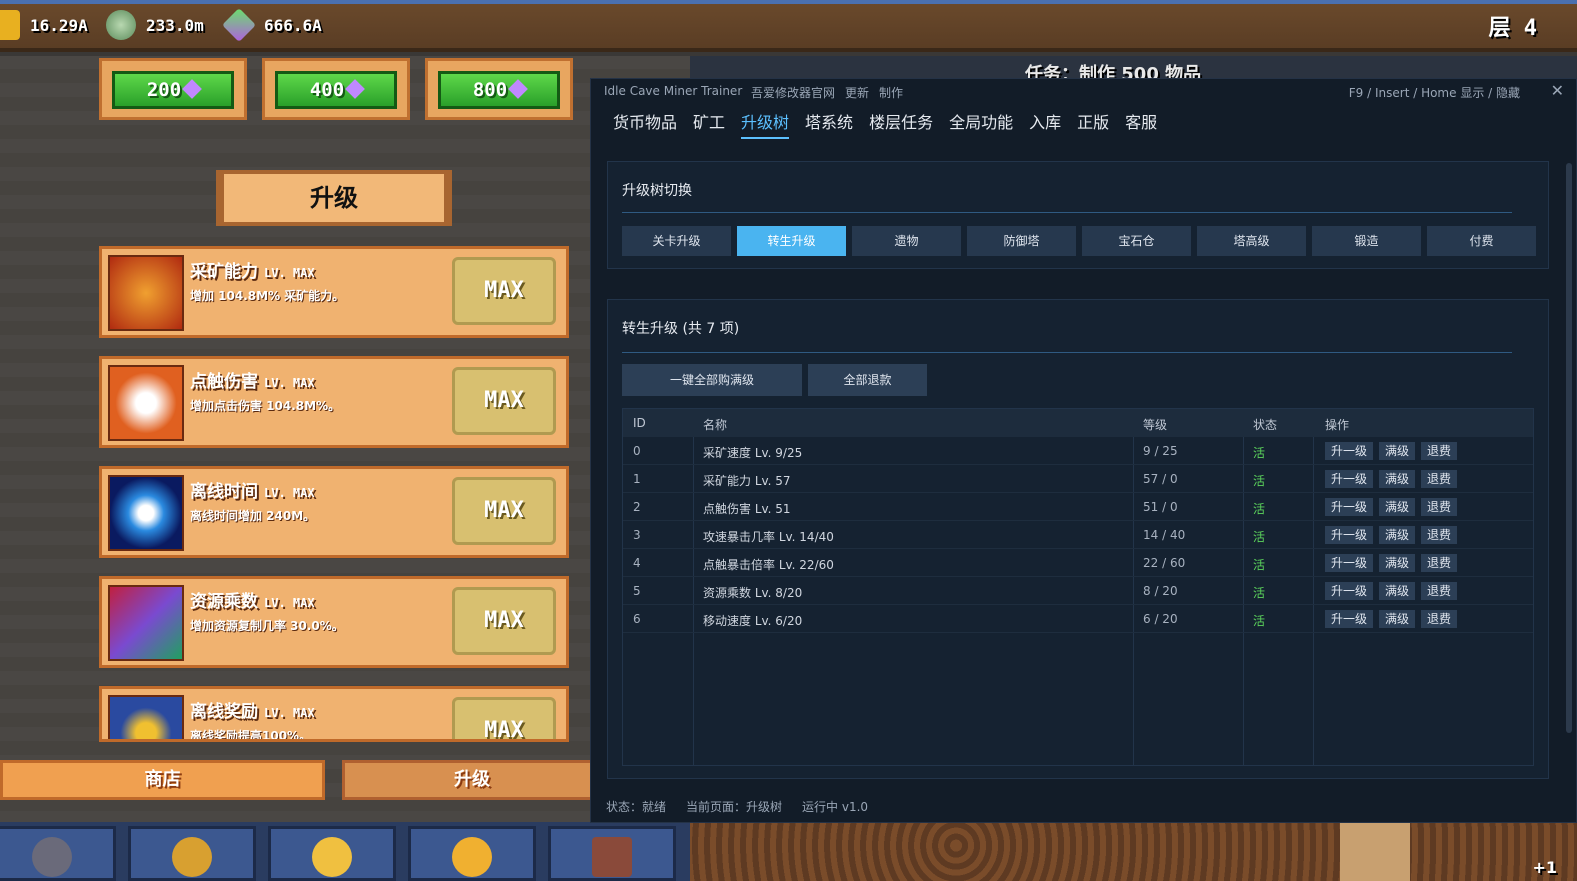 The width and height of the screenshot is (1577, 881). I want to click on close-icon: ✕, so click(1557, 90).